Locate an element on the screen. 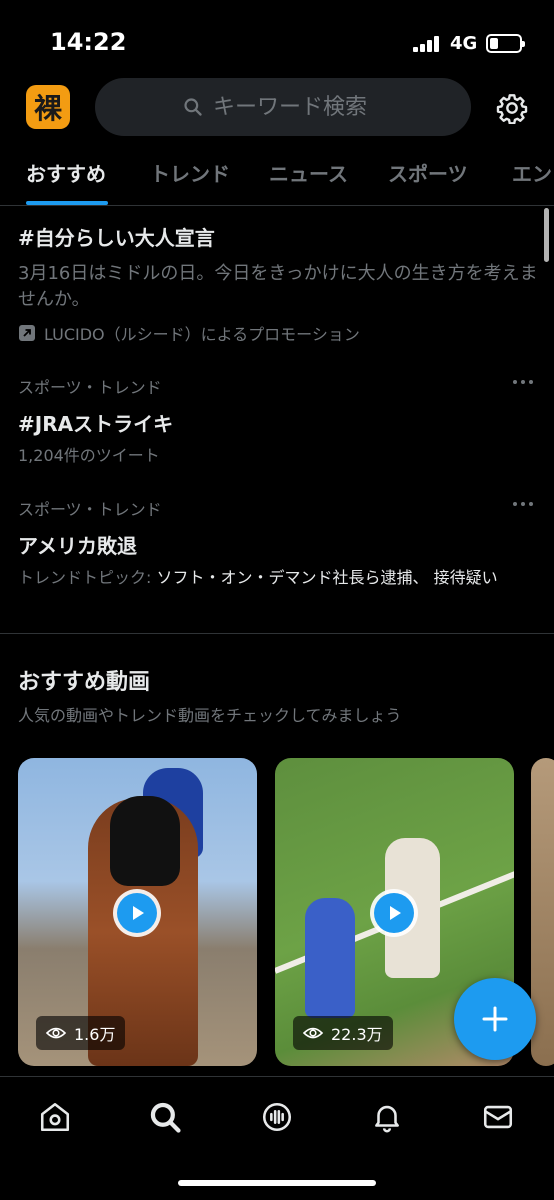 The image size is (554, 1200). tab-news: ニュース is located at coordinates (308, 172).